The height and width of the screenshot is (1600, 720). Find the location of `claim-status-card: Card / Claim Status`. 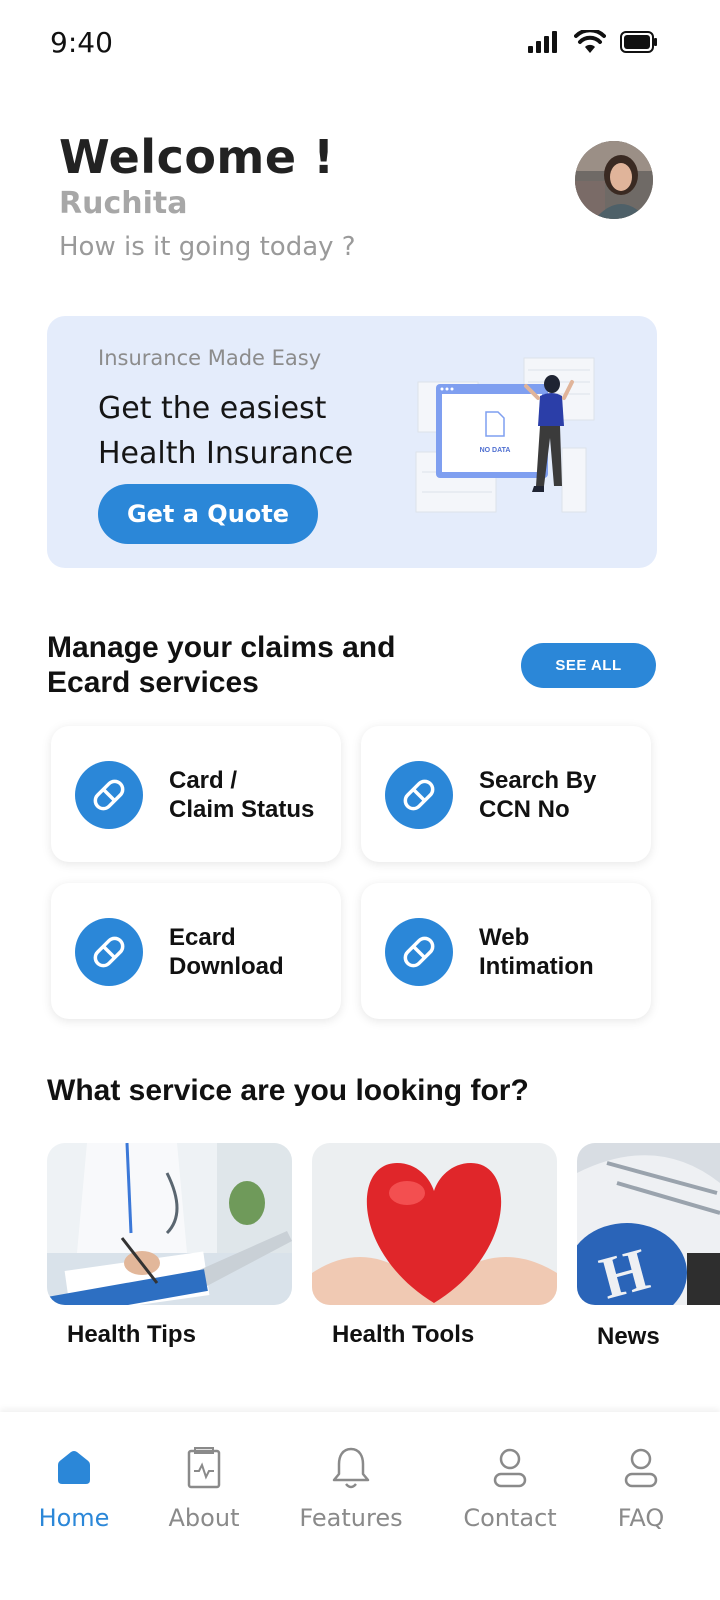

claim-status-card: Card / Claim Status is located at coordinates (196, 794).